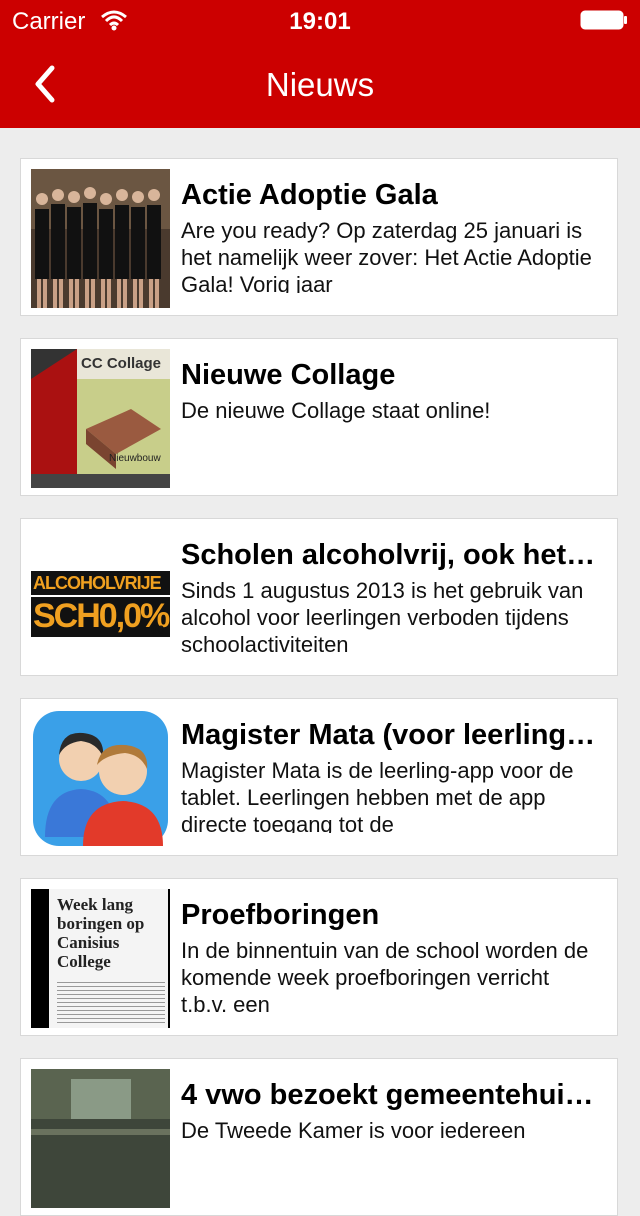 This screenshot has height=1216, width=640. I want to click on clock: 19:01, so click(320, 21).